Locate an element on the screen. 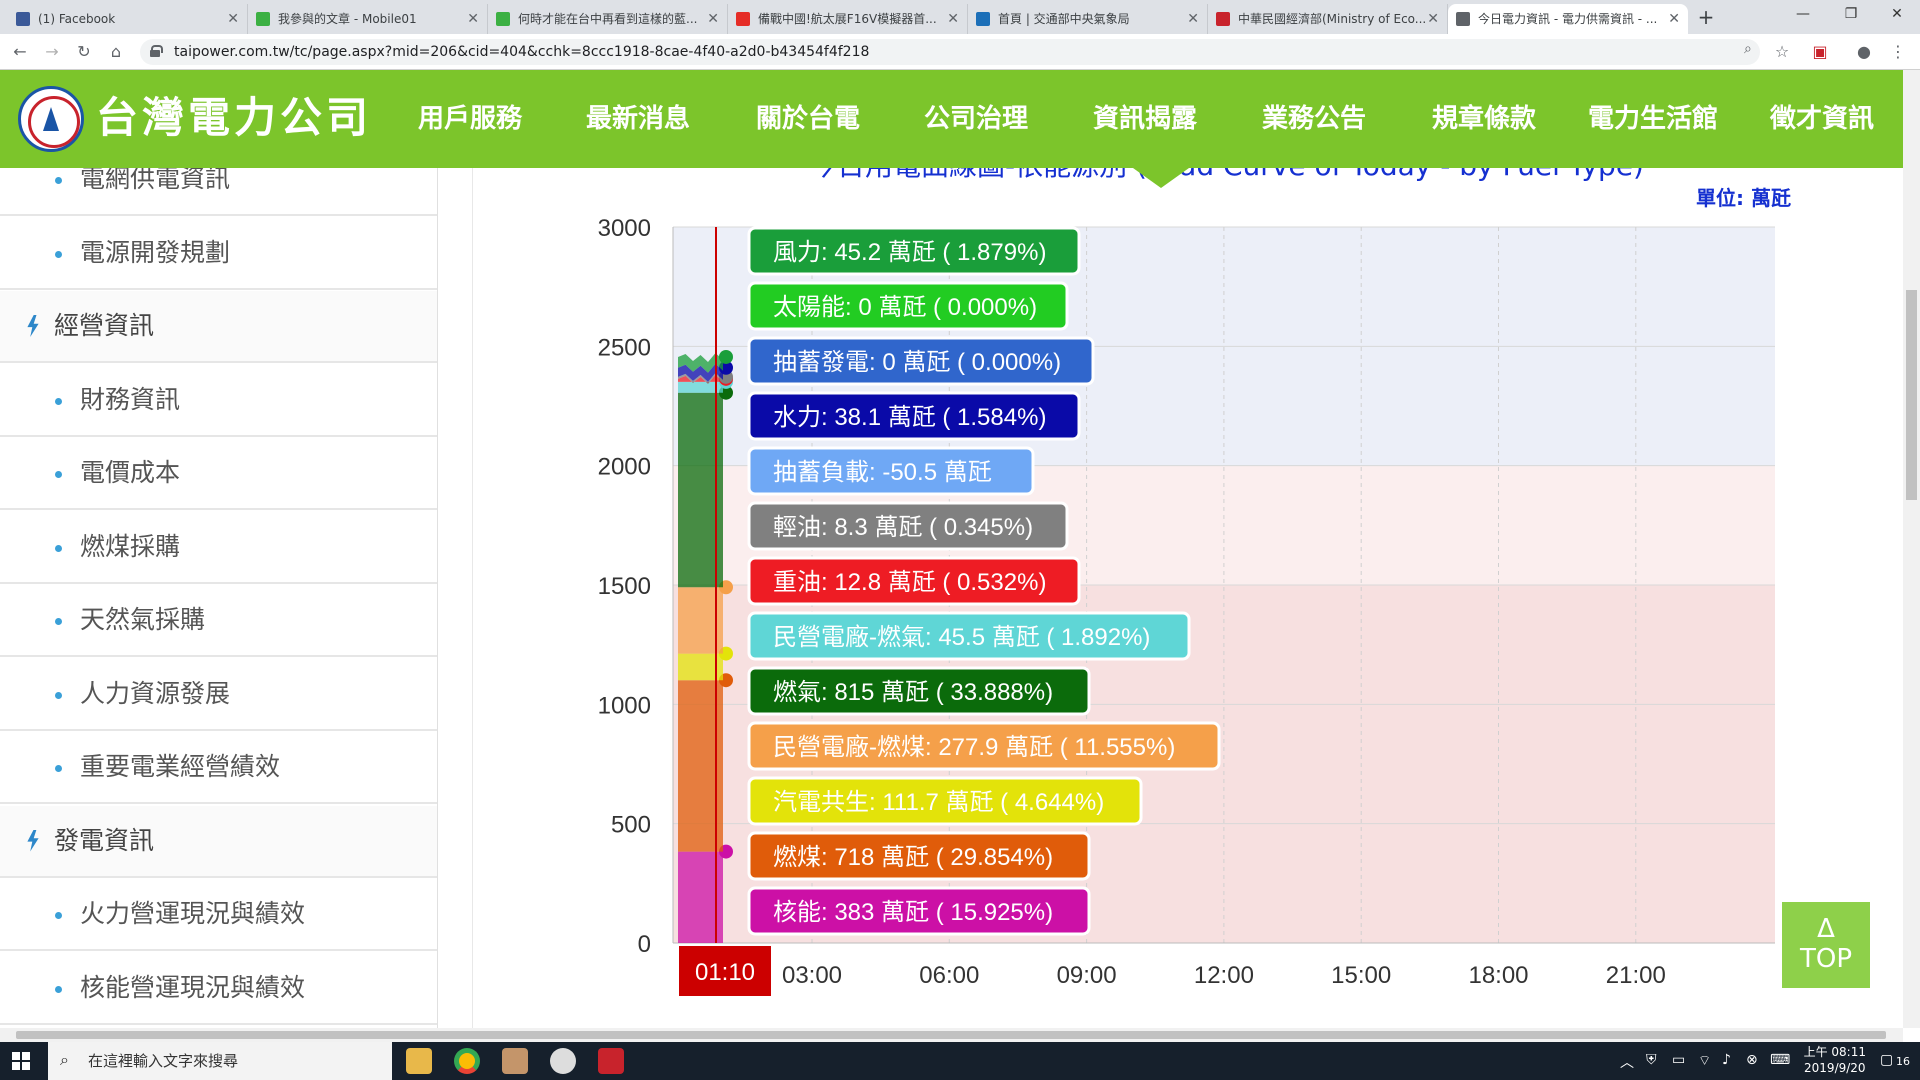  extension-icon: ▣ is located at coordinates (1820, 52).